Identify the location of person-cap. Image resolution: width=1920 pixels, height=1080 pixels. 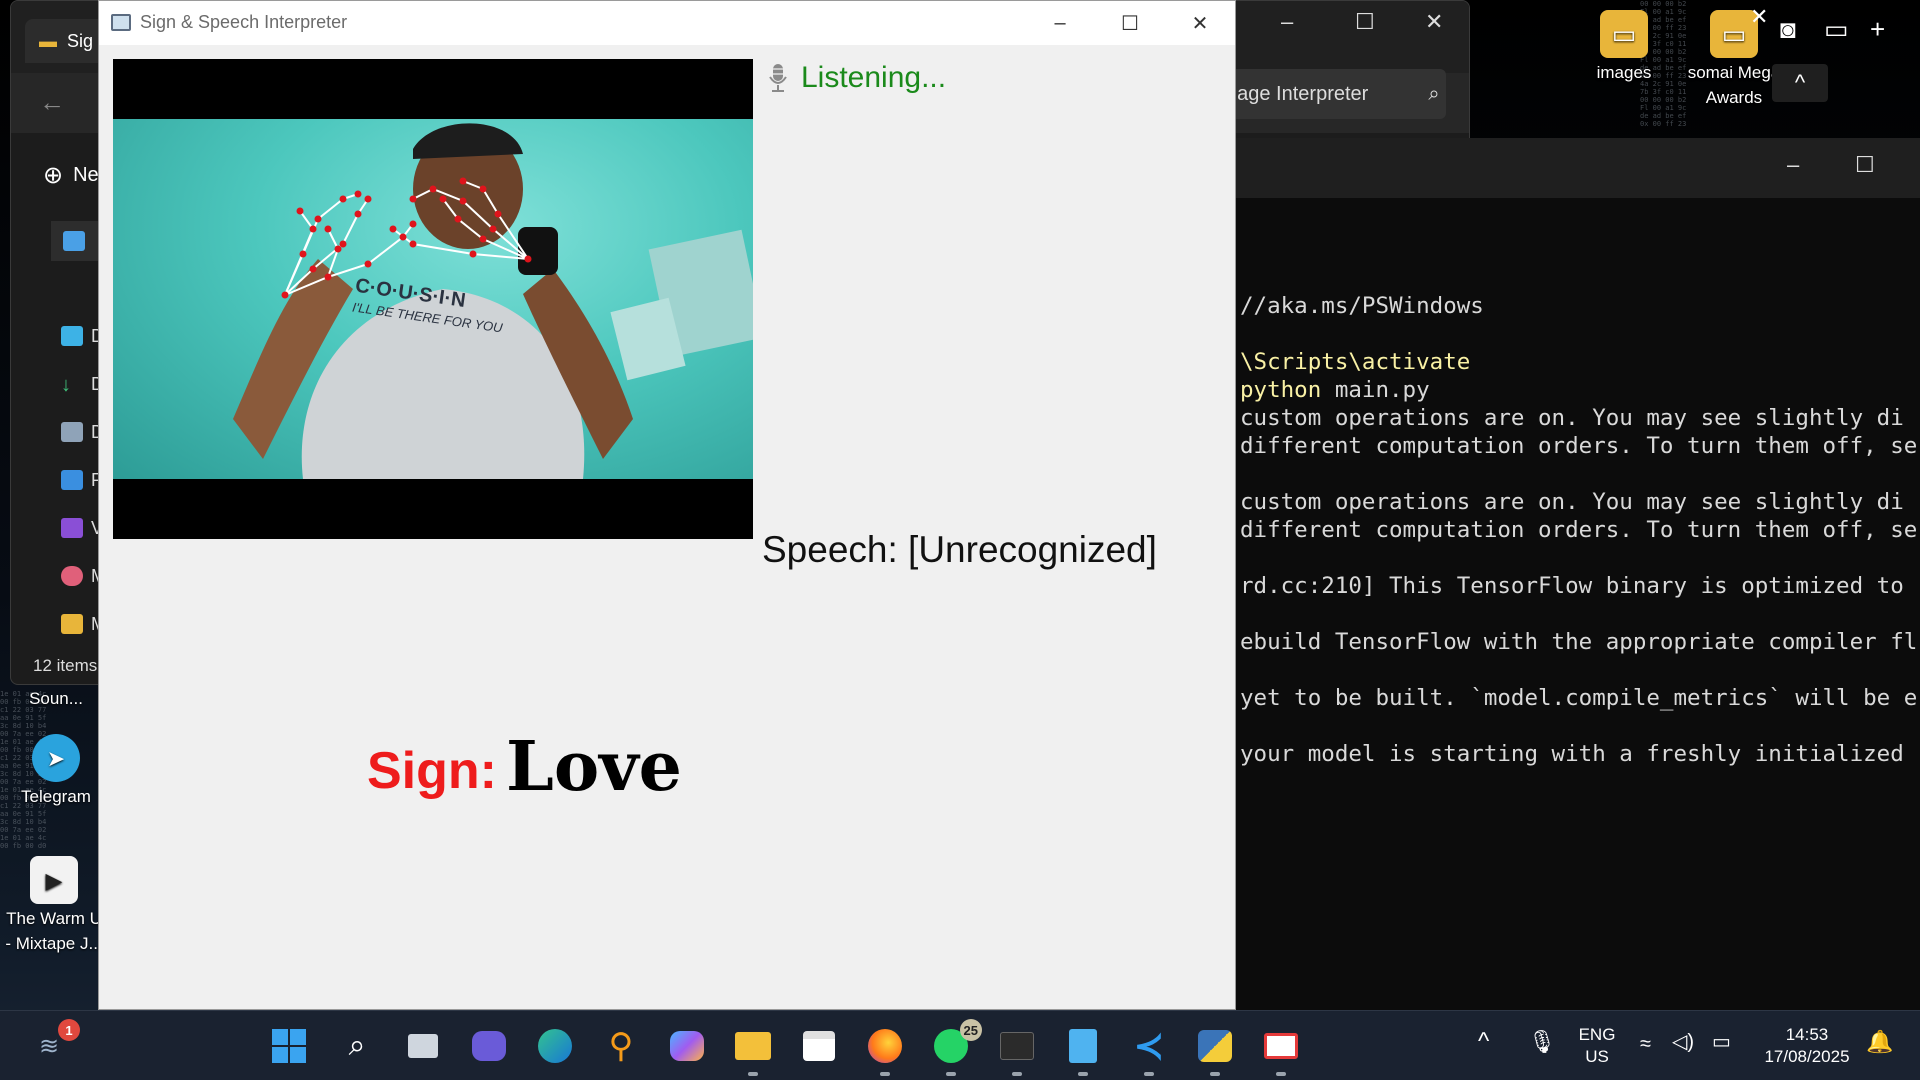
(468, 141).